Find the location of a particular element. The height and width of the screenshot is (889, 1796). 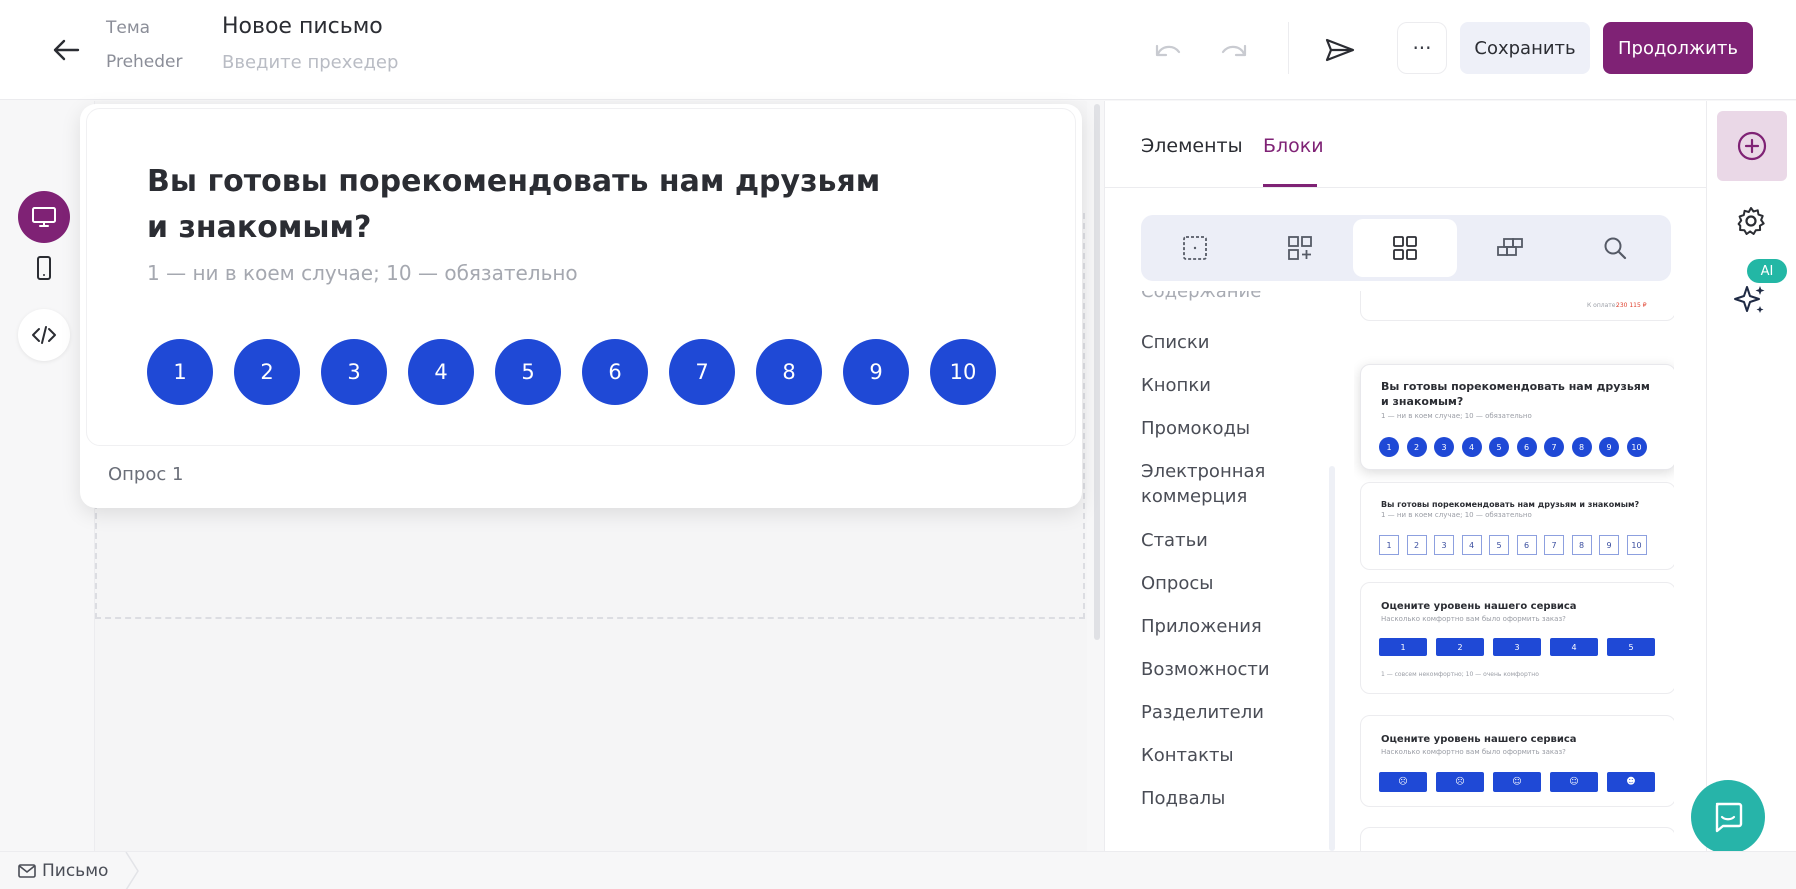

right-tool-rail: AI is located at coordinates (1751, 476).